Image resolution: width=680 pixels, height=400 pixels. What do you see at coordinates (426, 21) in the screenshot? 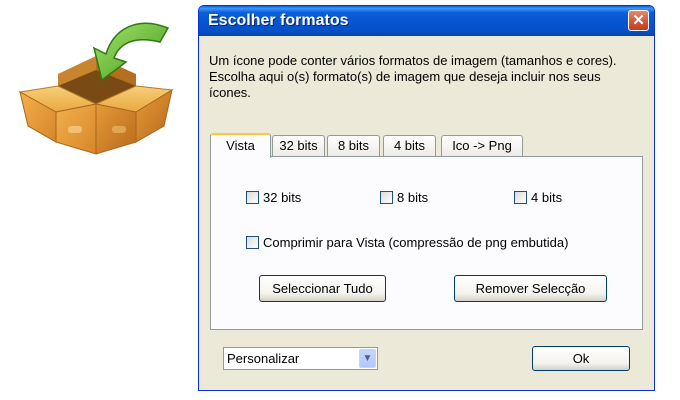
I see `title-bar: Escolher formatos ✕` at bounding box center [426, 21].